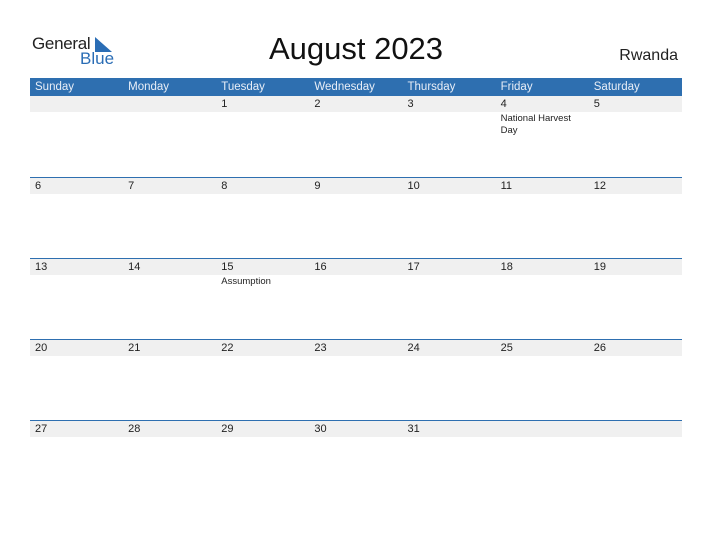  Describe the element at coordinates (599, 348) in the screenshot. I see `day-number: 26` at that location.